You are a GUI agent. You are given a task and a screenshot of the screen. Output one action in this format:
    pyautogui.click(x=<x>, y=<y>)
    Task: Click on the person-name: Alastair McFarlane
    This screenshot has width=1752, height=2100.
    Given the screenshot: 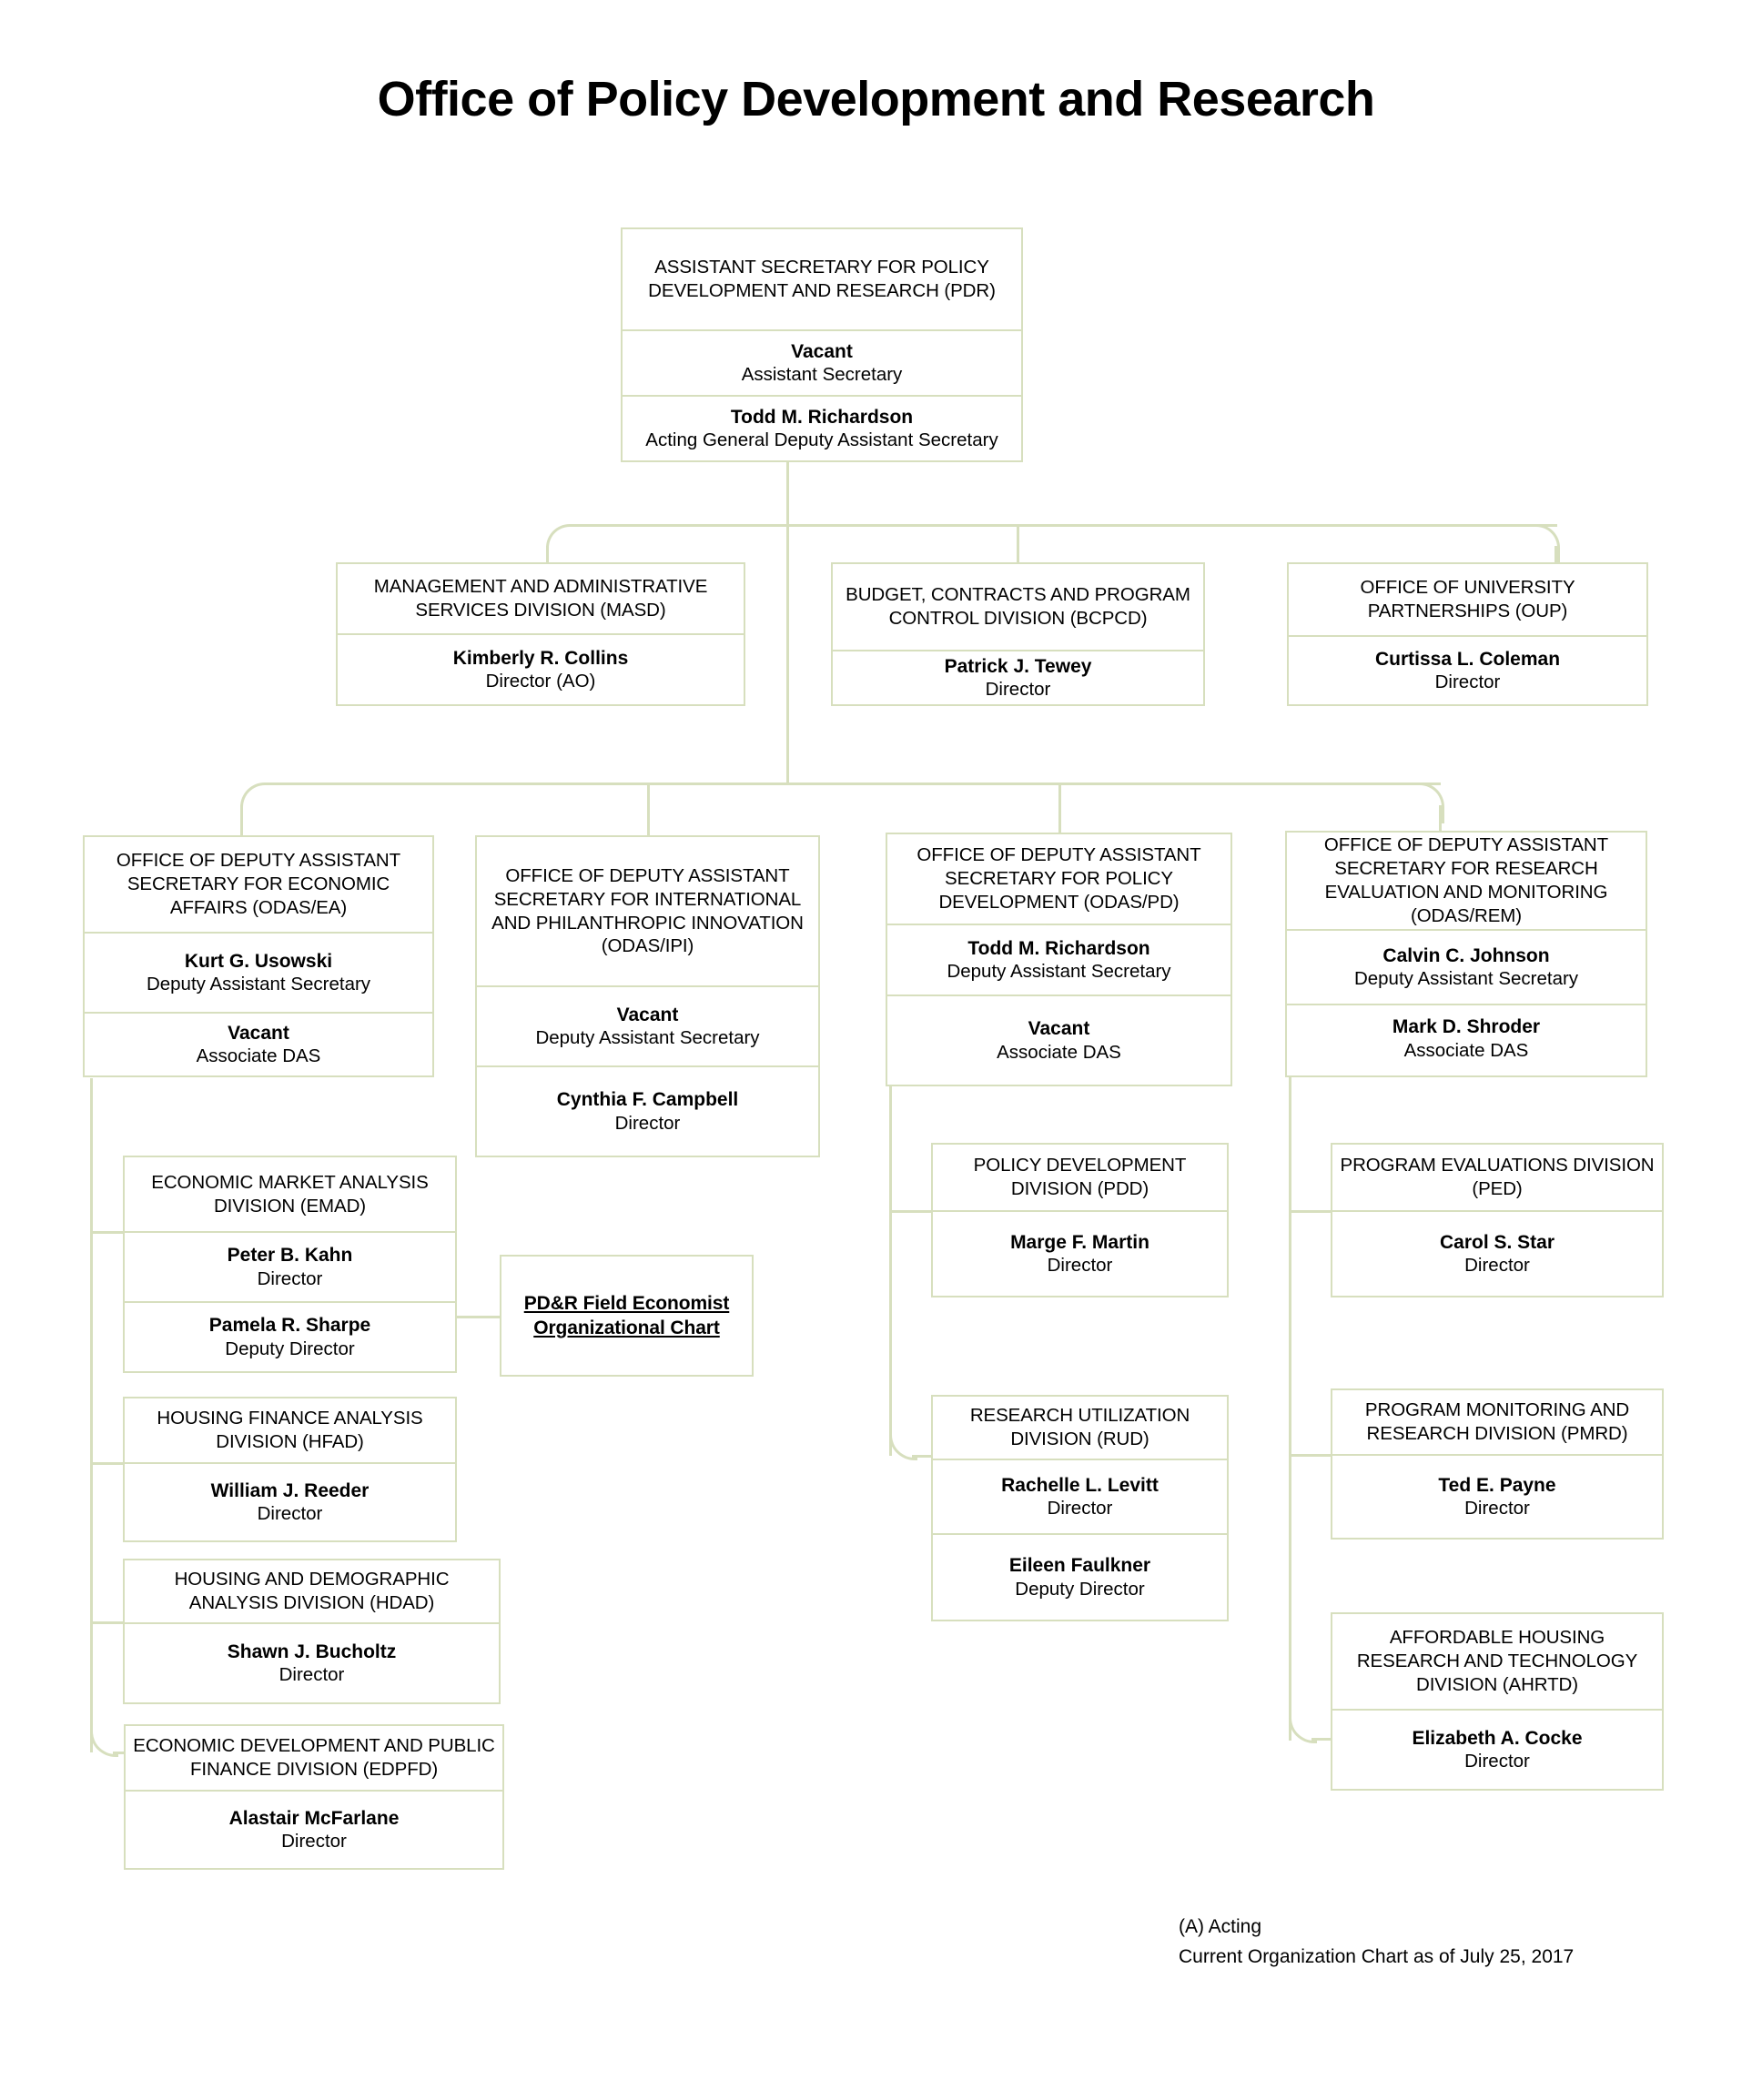 What is the action you would take?
    pyautogui.click(x=314, y=1818)
    